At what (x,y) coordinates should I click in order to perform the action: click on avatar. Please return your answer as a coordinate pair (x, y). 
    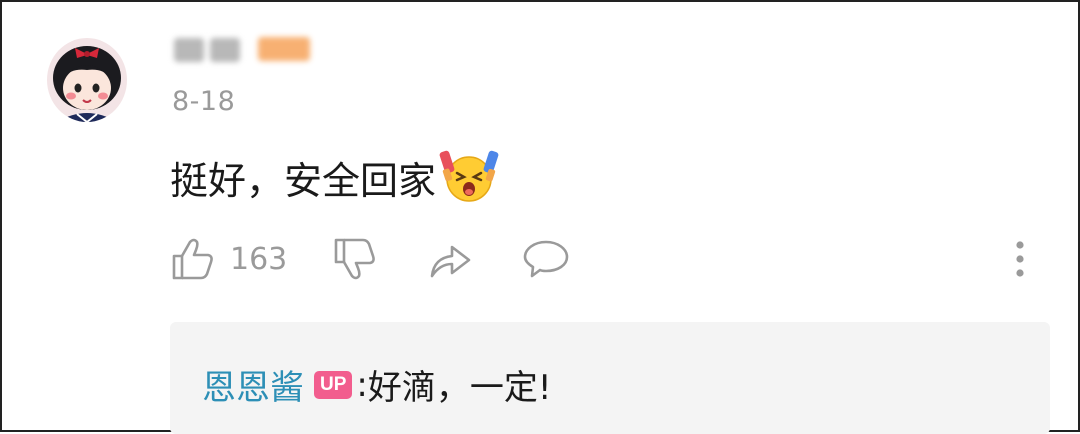
    Looking at the image, I should click on (87, 80).